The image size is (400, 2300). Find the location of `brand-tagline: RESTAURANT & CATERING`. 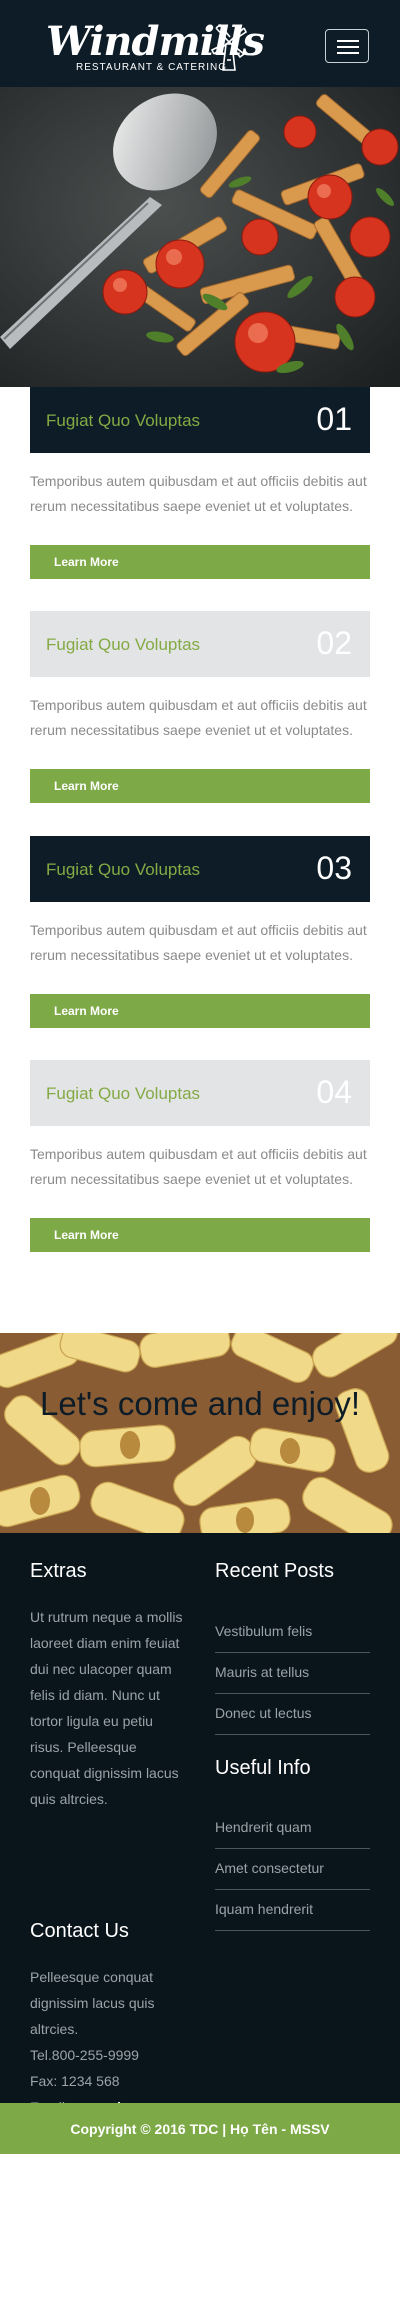

brand-tagline: RESTAURANT & CATERING is located at coordinates (152, 67).